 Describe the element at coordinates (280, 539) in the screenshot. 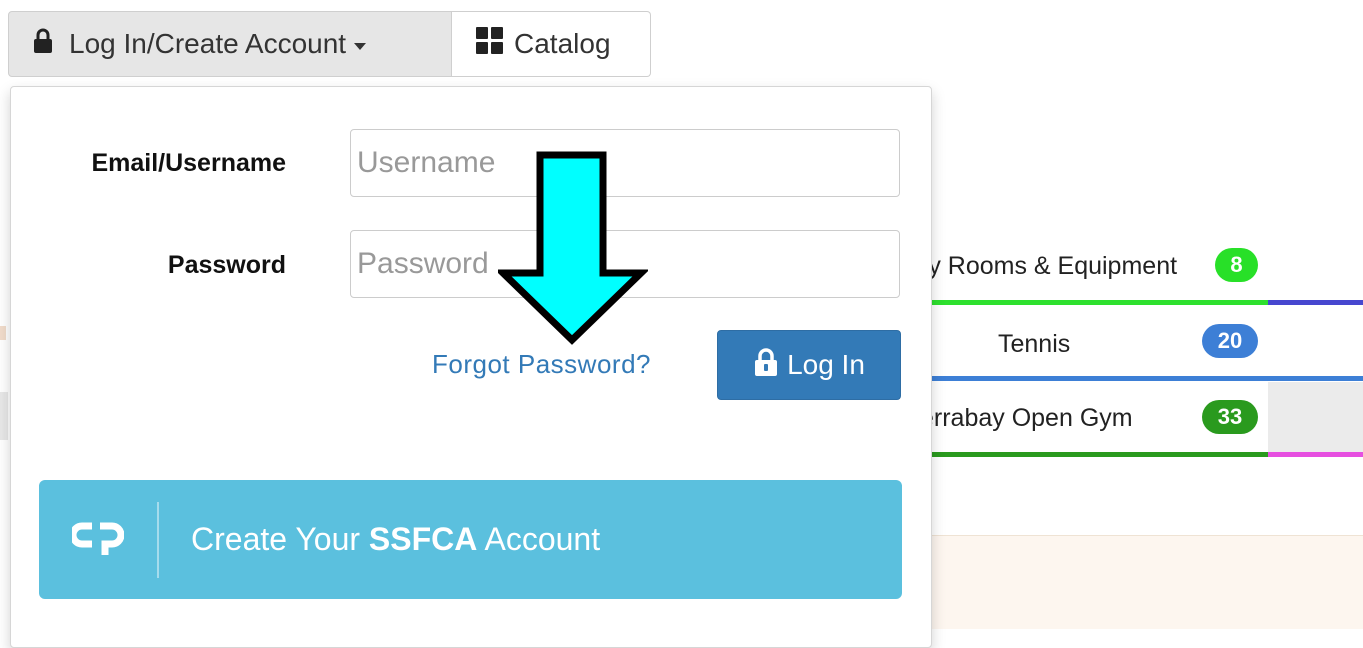

I see `create-account-prefix: Create Your` at that location.